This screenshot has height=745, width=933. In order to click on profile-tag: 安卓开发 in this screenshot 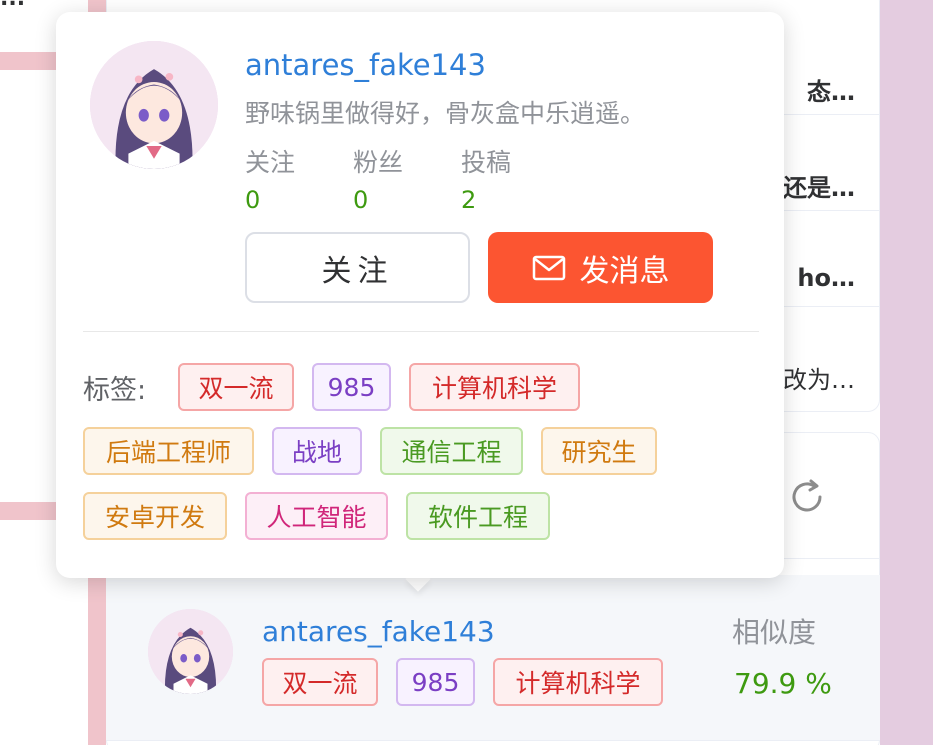, I will do `click(155, 516)`.